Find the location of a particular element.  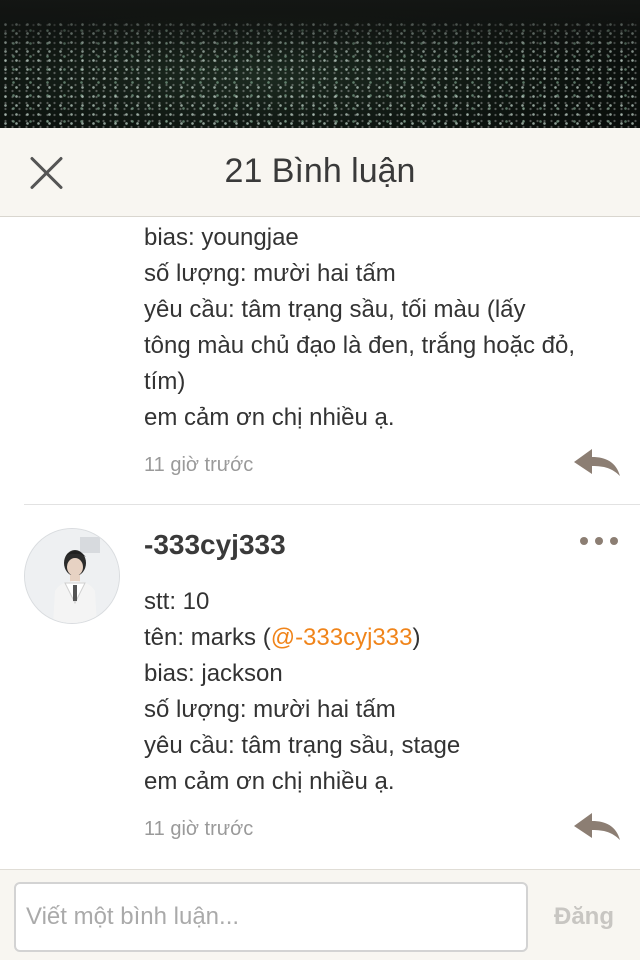

comment-input is located at coordinates (271, 917).